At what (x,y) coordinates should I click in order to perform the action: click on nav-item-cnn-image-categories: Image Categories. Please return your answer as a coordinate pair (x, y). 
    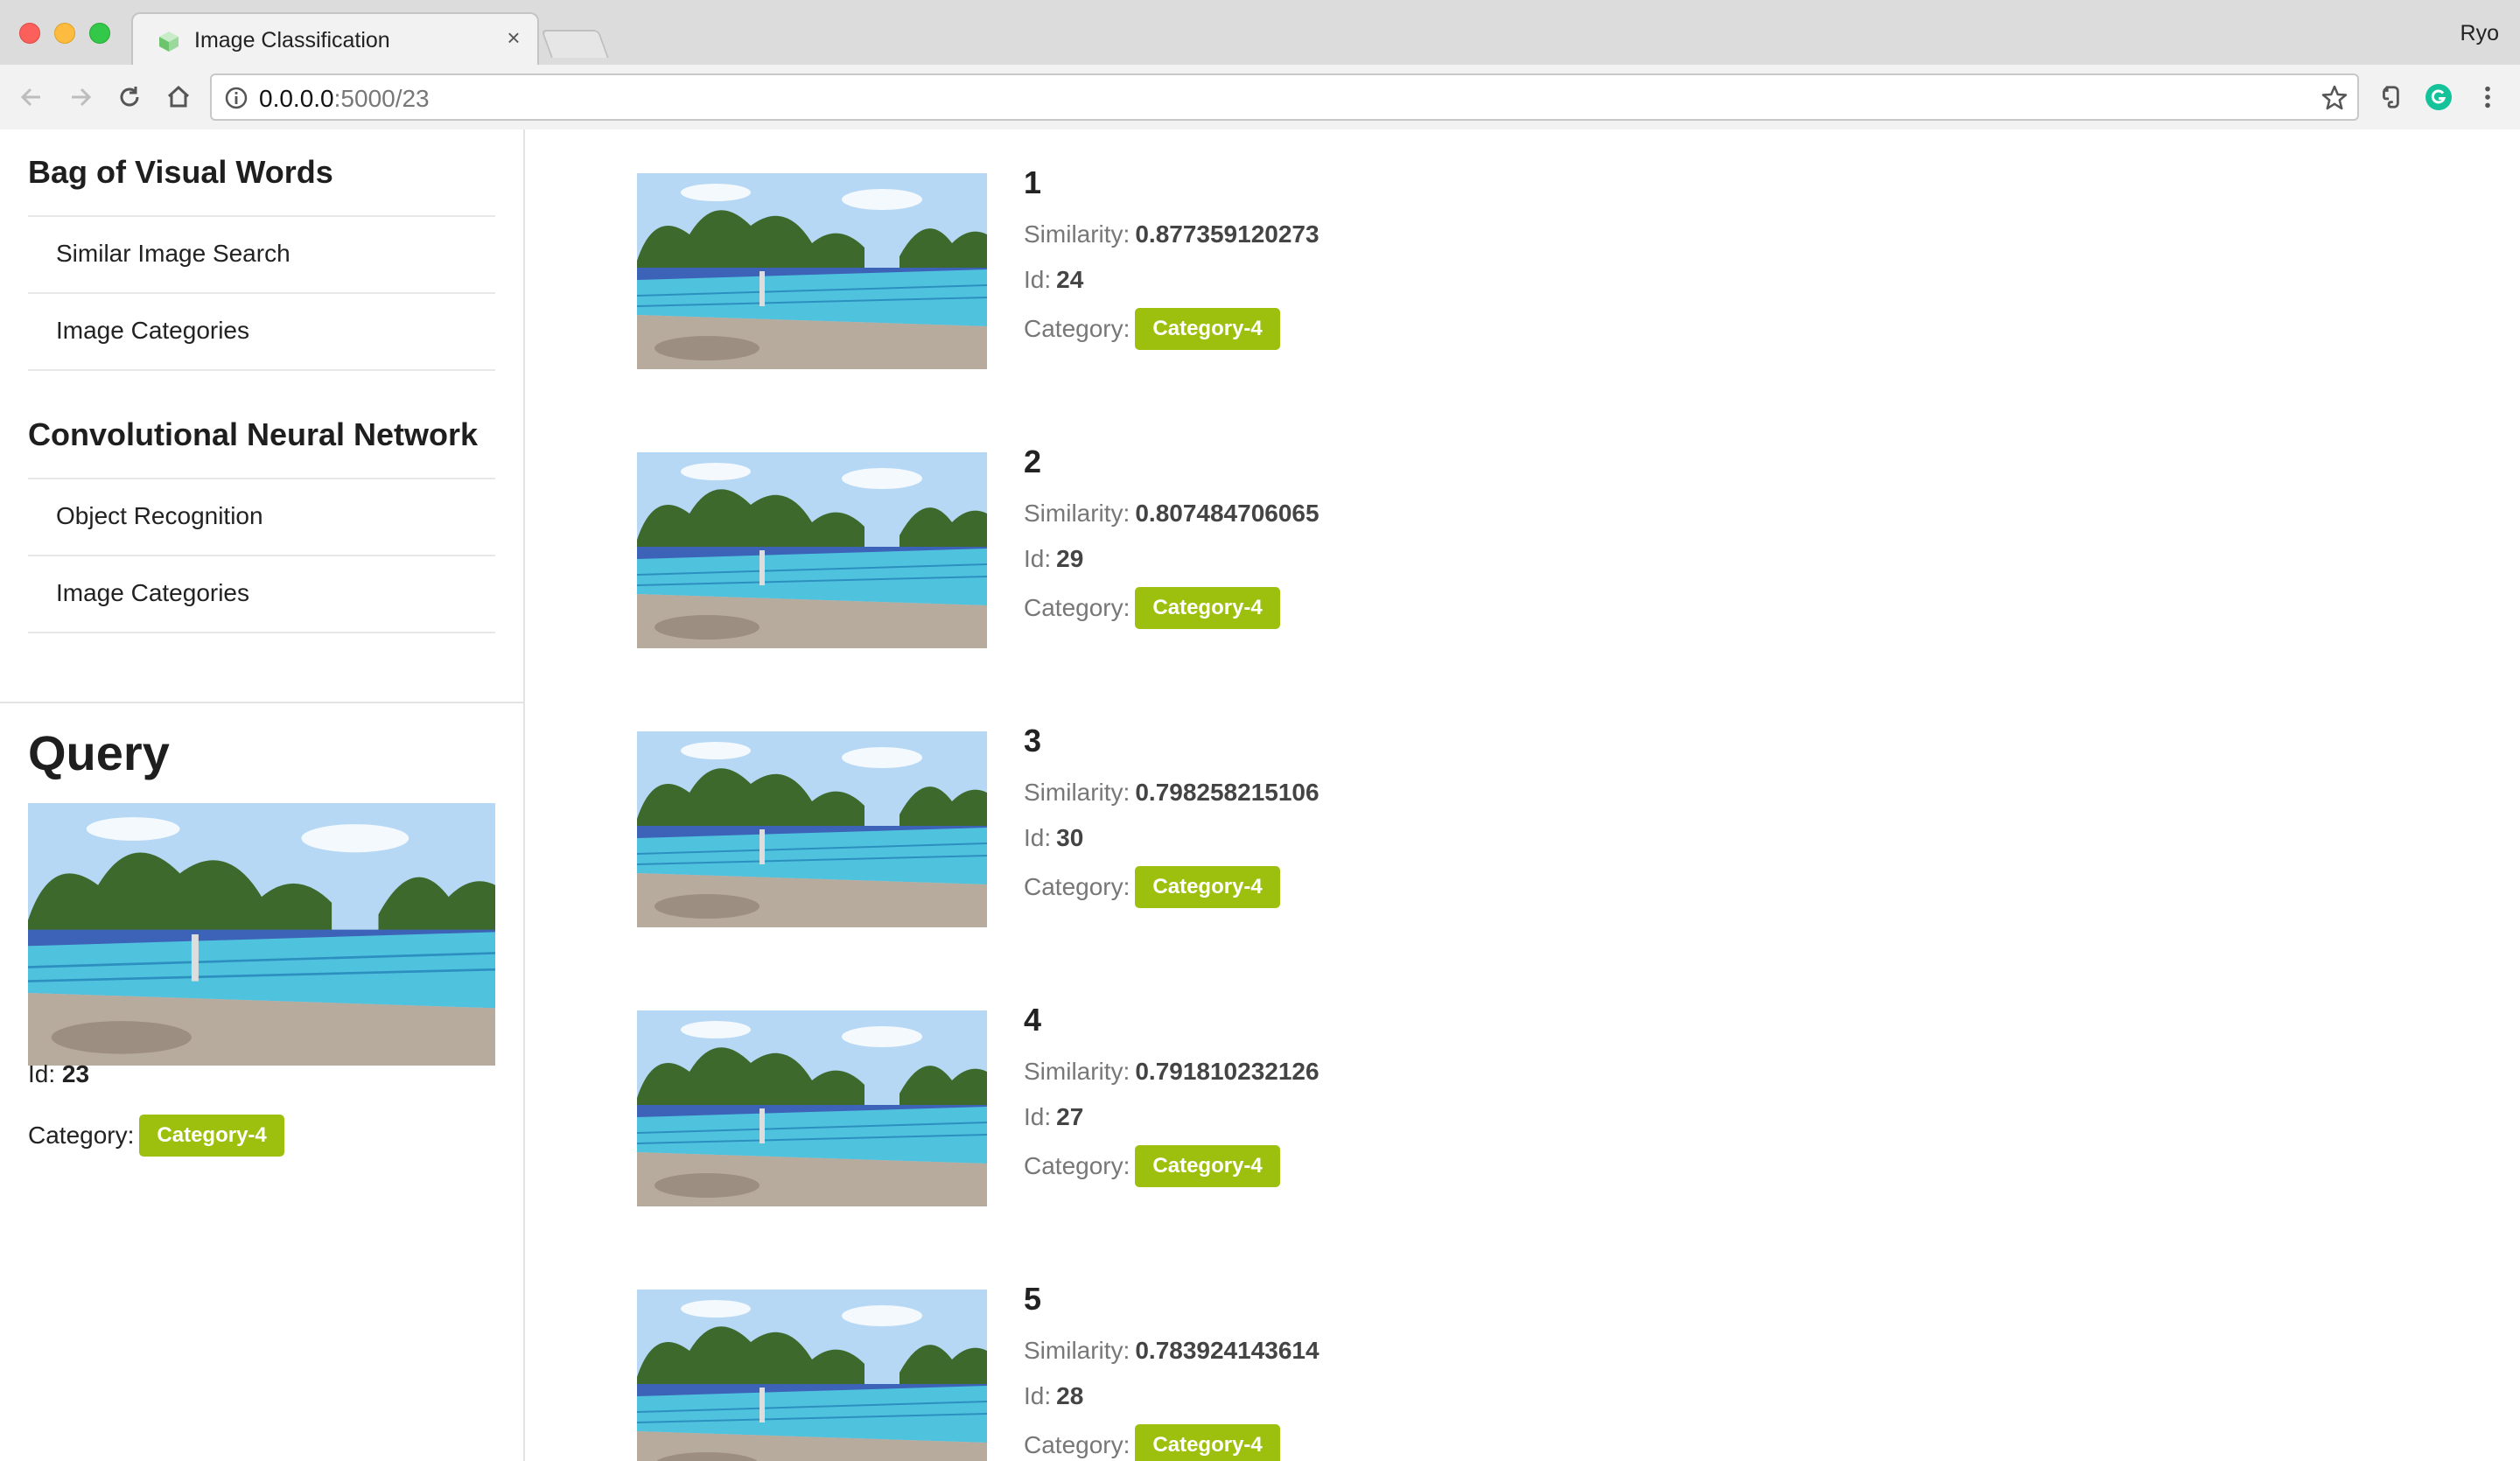
    Looking at the image, I should click on (261, 594).